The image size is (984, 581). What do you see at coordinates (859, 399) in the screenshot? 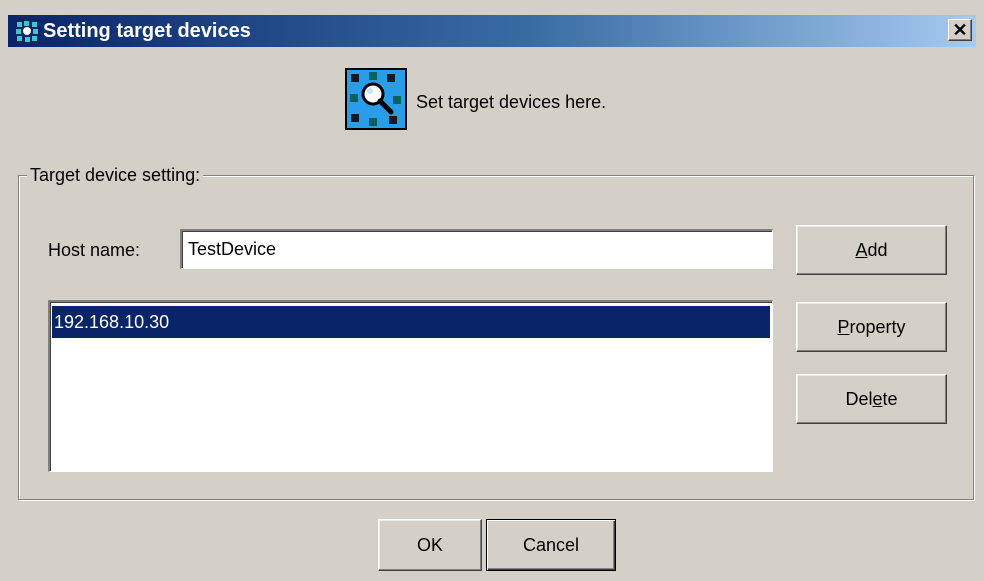
I see `delete-label-start: Del` at bounding box center [859, 399].